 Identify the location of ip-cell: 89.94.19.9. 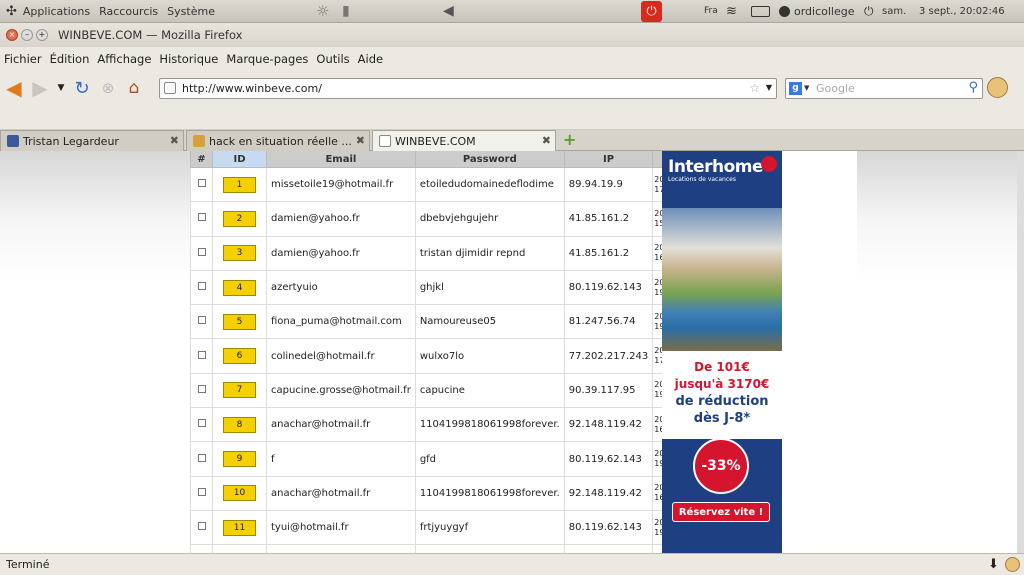
(608, 184).